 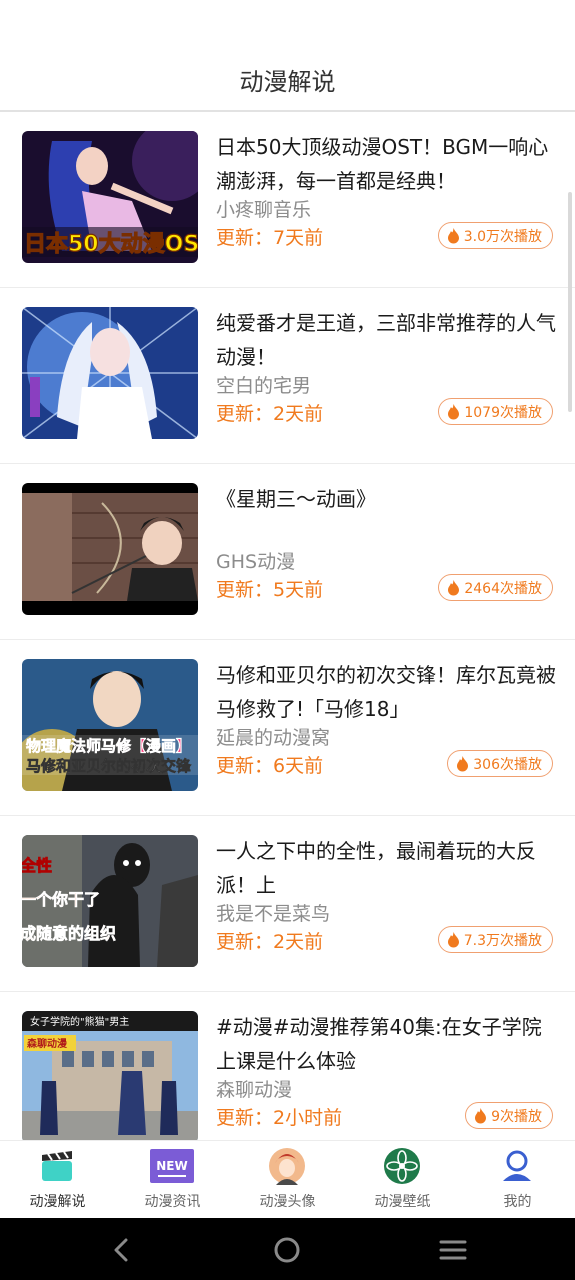 I want to click on play-count: 3.0万次播放, so click(x=502, y=236).